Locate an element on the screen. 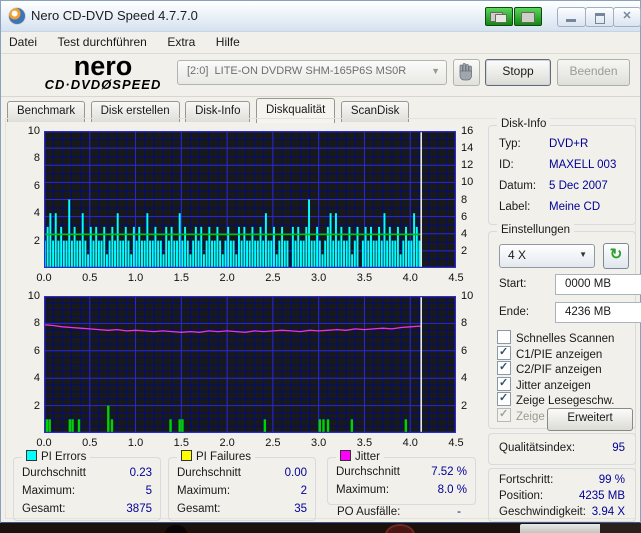 The width and height of the screenshot is (641, 533). hand-icon is located at coordinates (465, 72).